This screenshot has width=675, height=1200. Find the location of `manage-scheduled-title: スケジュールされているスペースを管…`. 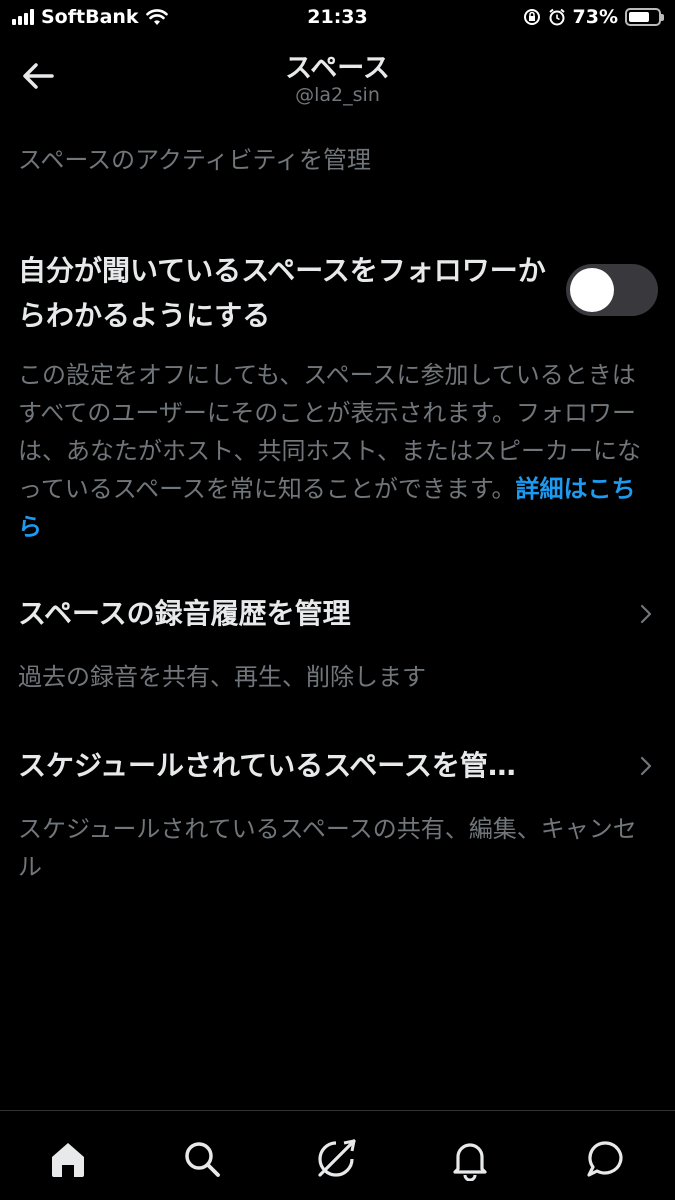

manage-scheduled-title: スケジュールされているスペースを管… is located at coordinates (267, 765).